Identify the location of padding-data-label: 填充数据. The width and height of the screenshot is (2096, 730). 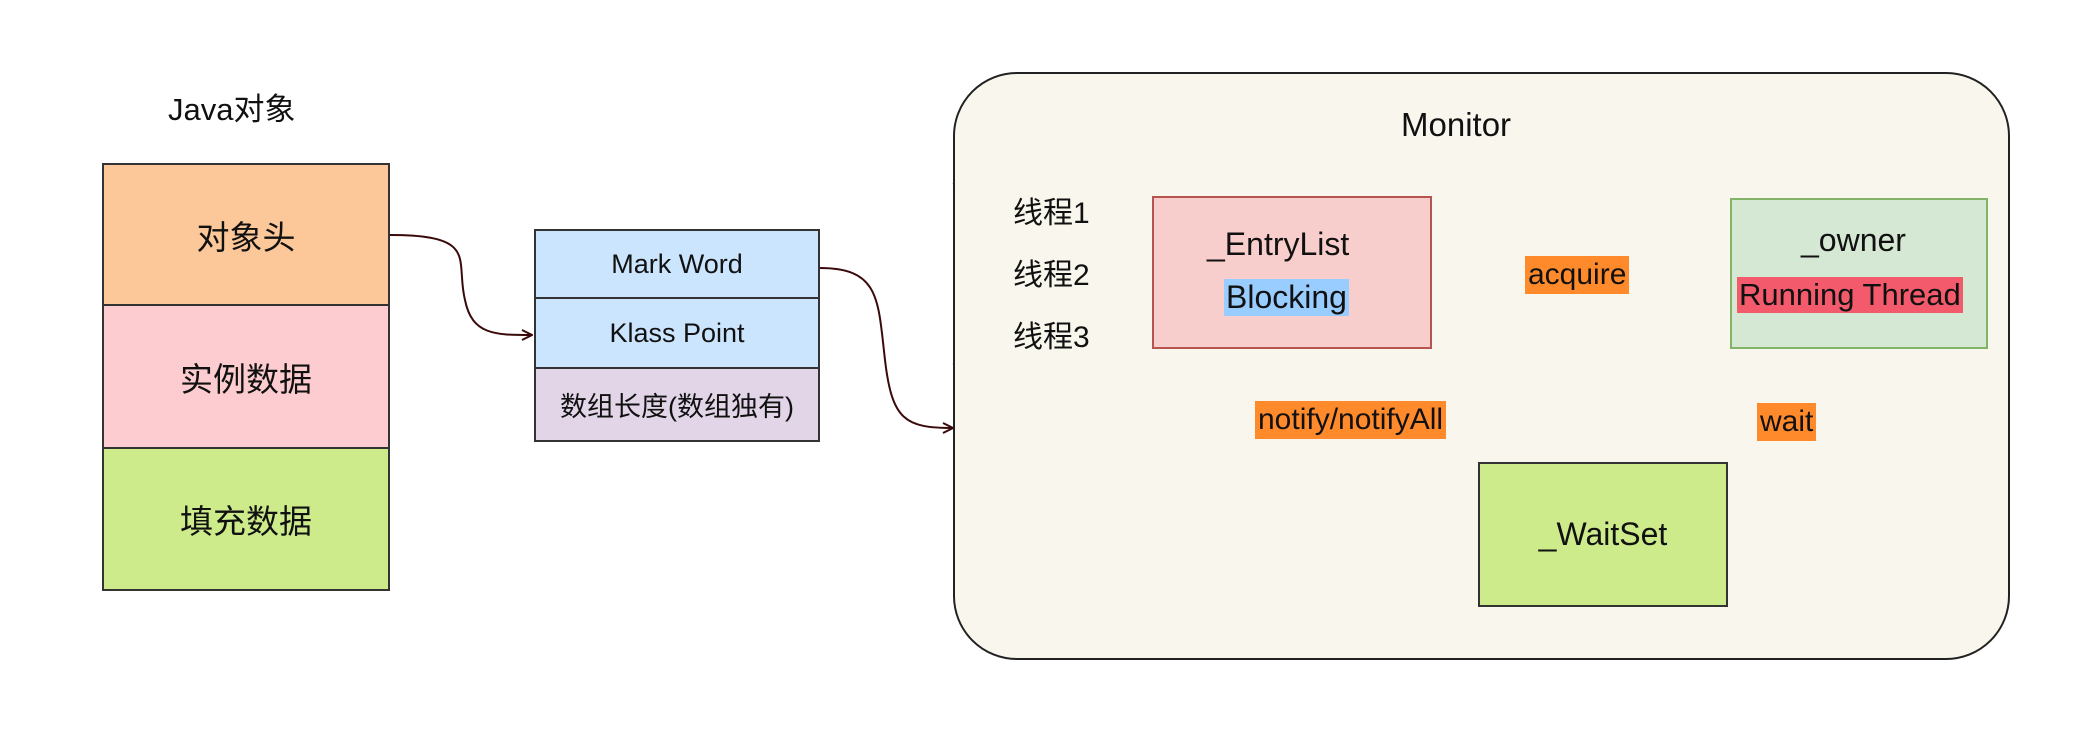
(246, 521).